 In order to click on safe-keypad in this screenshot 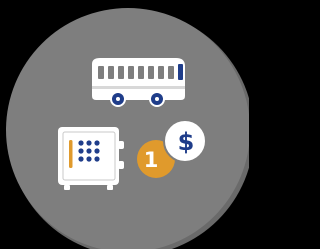, I will do `click(89, 151)`.